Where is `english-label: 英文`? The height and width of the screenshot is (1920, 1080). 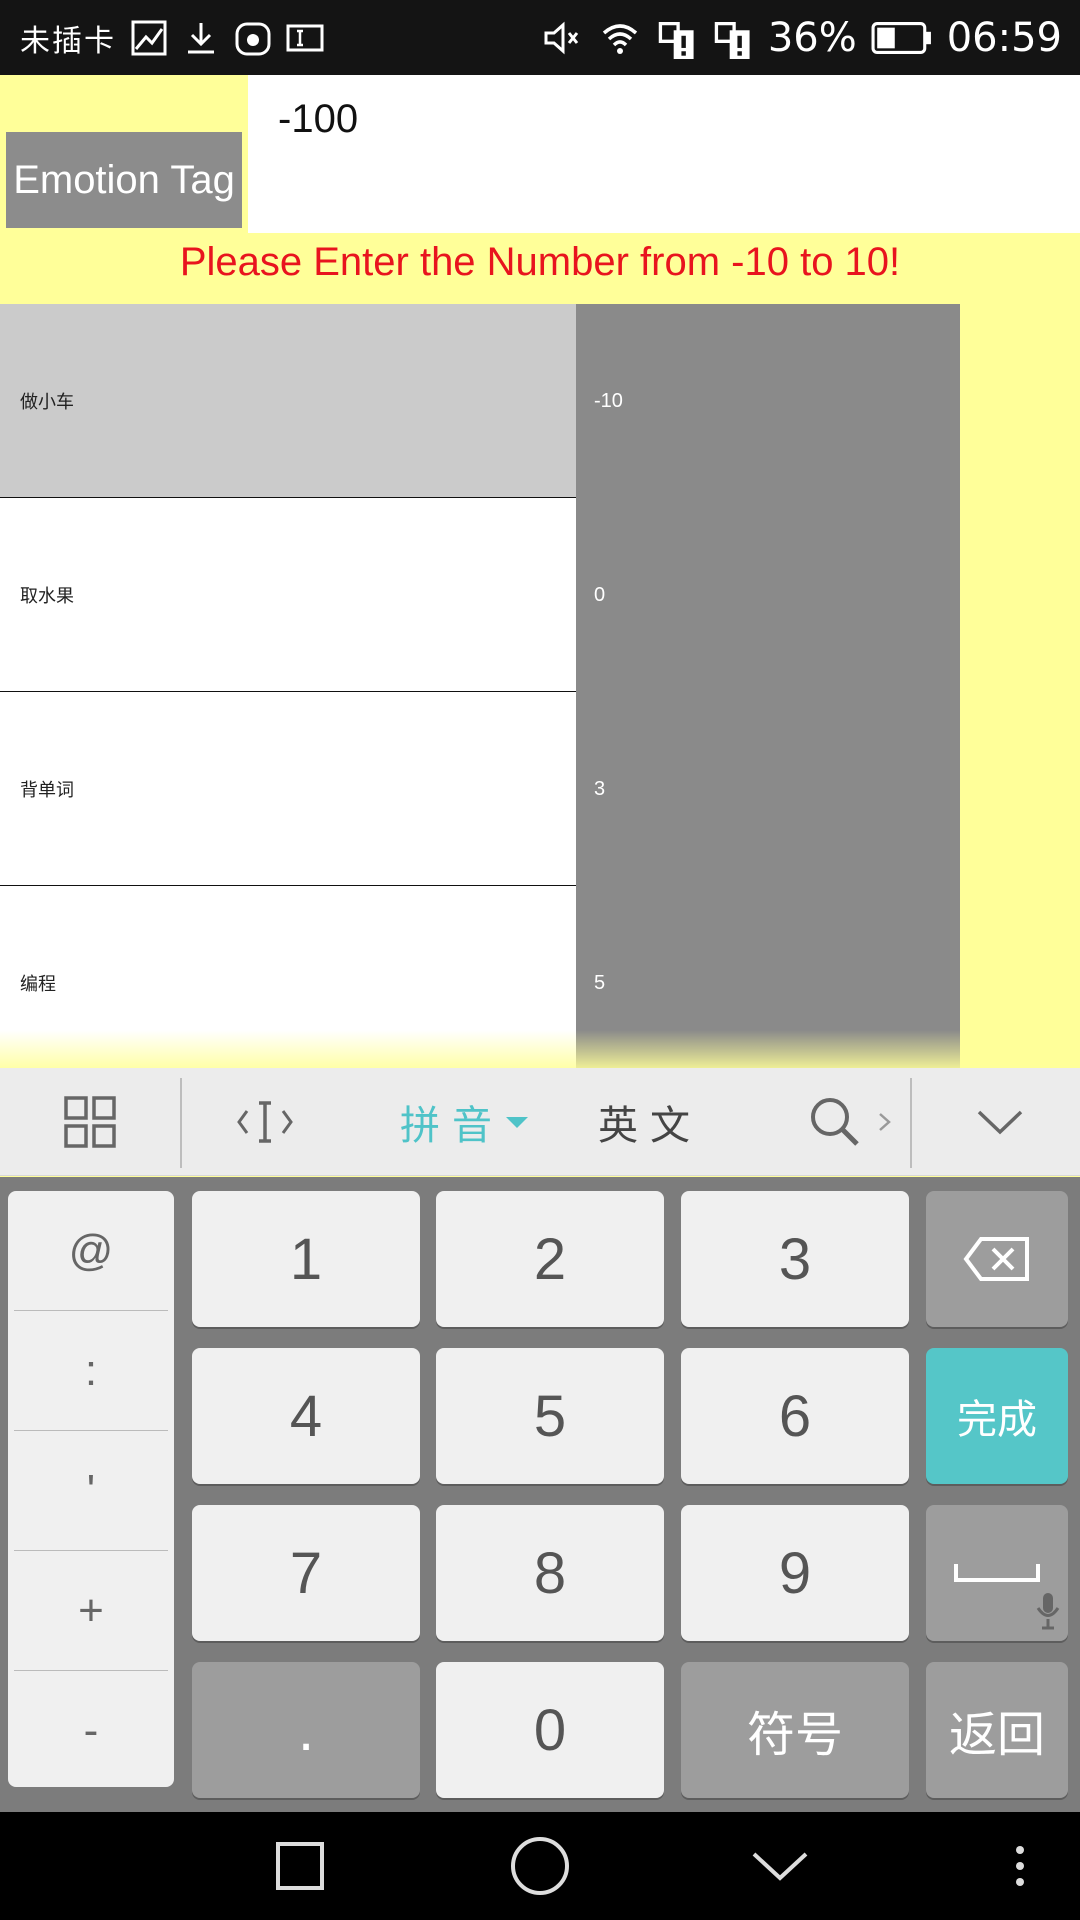
english-label: 英文 is located at coordinates (650, 1126).